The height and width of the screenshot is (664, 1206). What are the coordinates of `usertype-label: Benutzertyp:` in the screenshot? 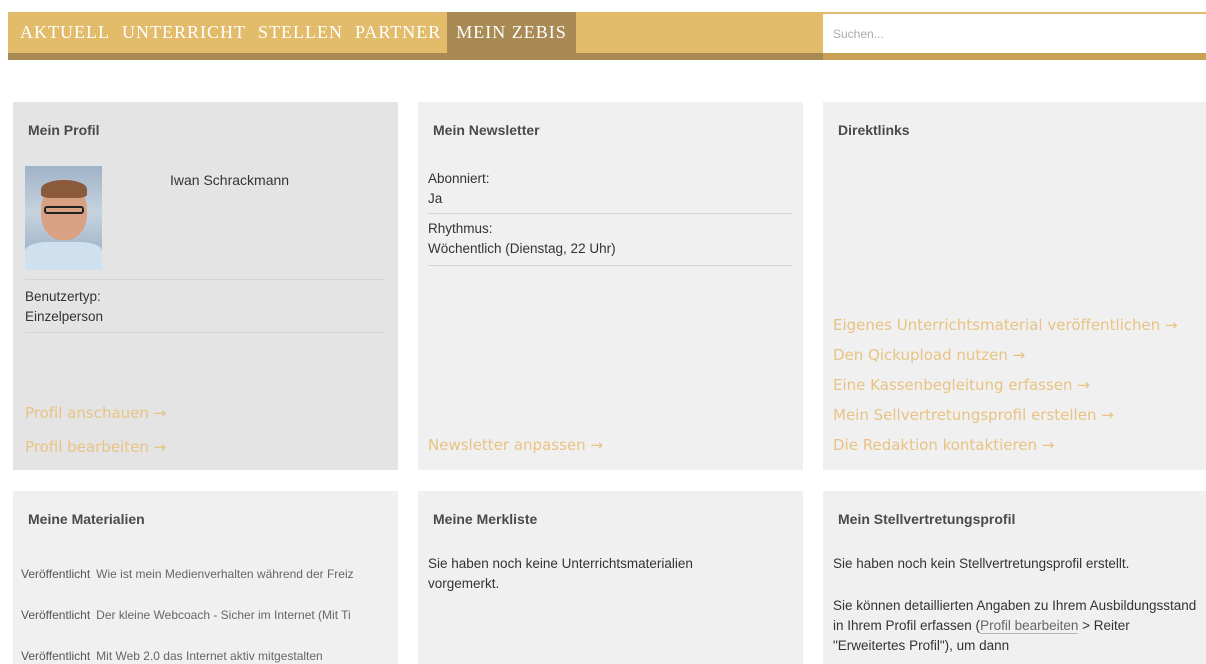 It's located at (63, 296).